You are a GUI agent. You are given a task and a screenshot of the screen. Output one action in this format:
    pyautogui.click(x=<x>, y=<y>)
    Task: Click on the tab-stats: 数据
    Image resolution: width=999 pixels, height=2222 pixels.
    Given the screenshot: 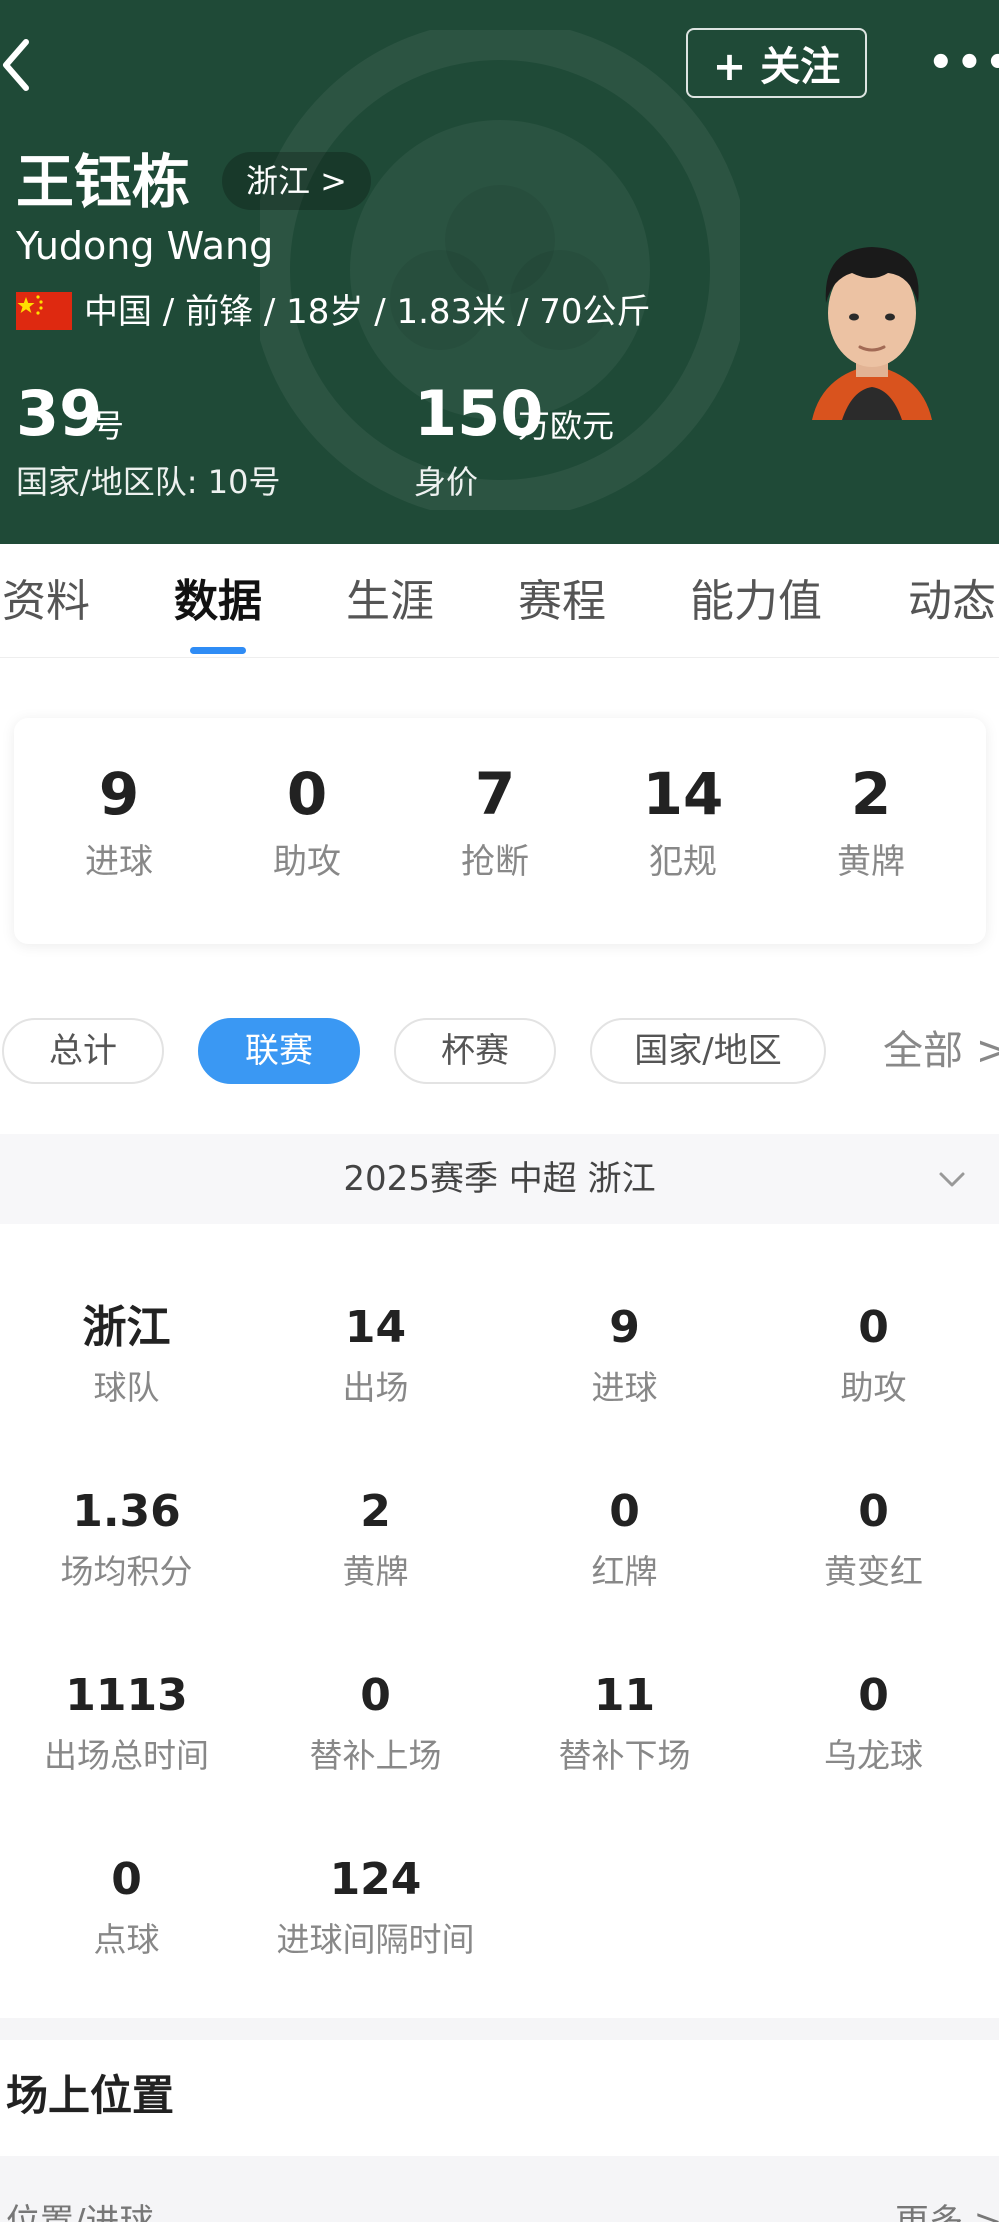 What is the action you would take?
    pyautogui.click(x=218, y=602)
    